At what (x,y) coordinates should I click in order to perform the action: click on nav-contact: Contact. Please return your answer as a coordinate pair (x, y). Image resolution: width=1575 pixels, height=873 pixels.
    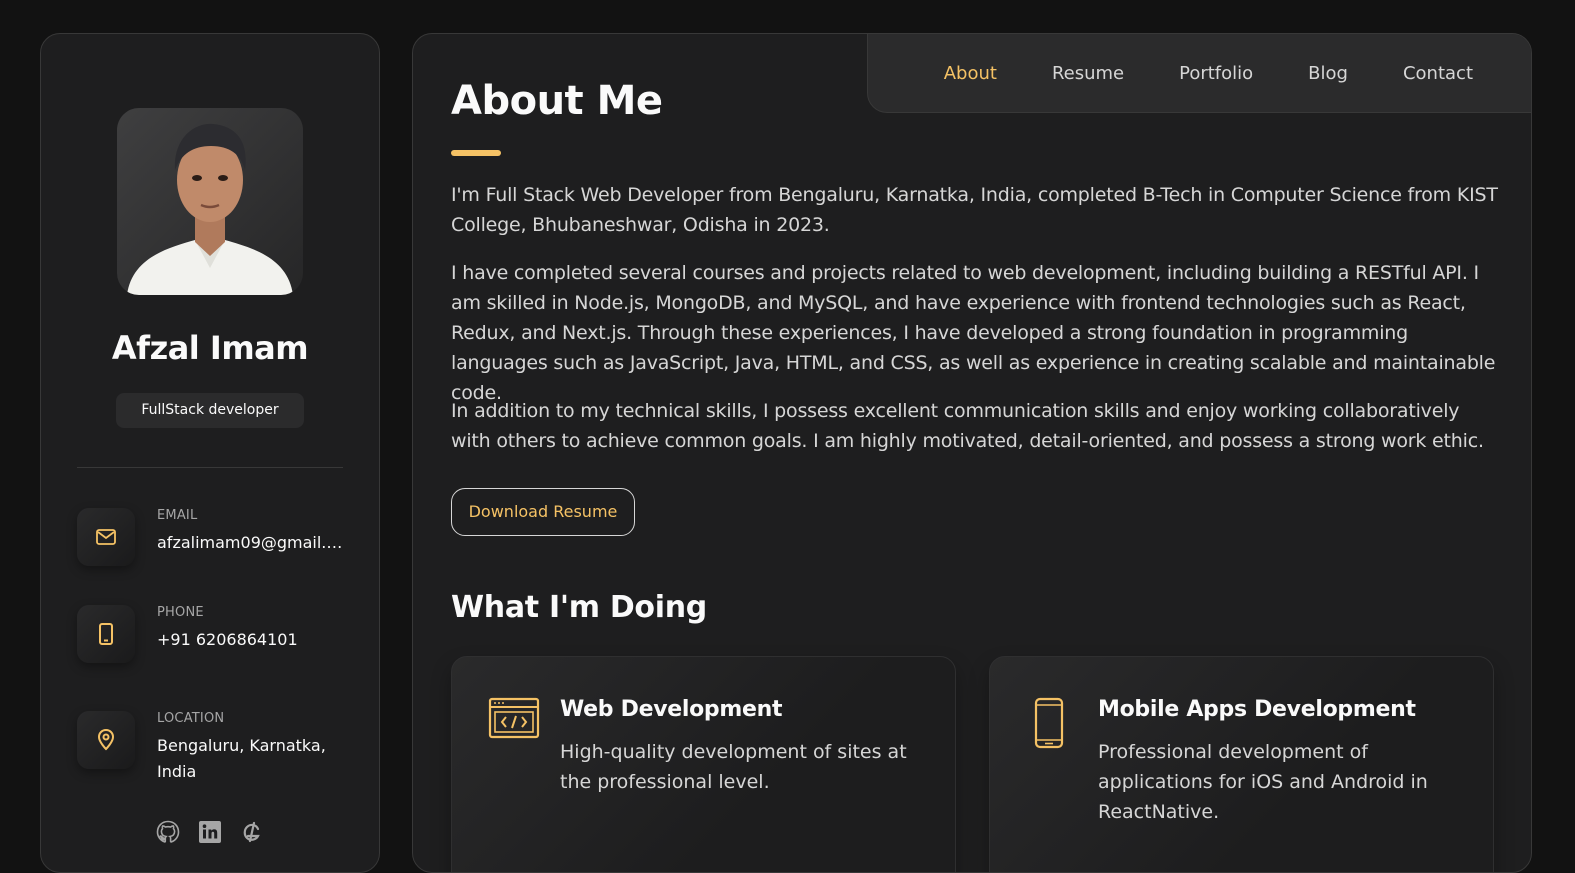
    Looking at the image, I should click on (1438, 73).